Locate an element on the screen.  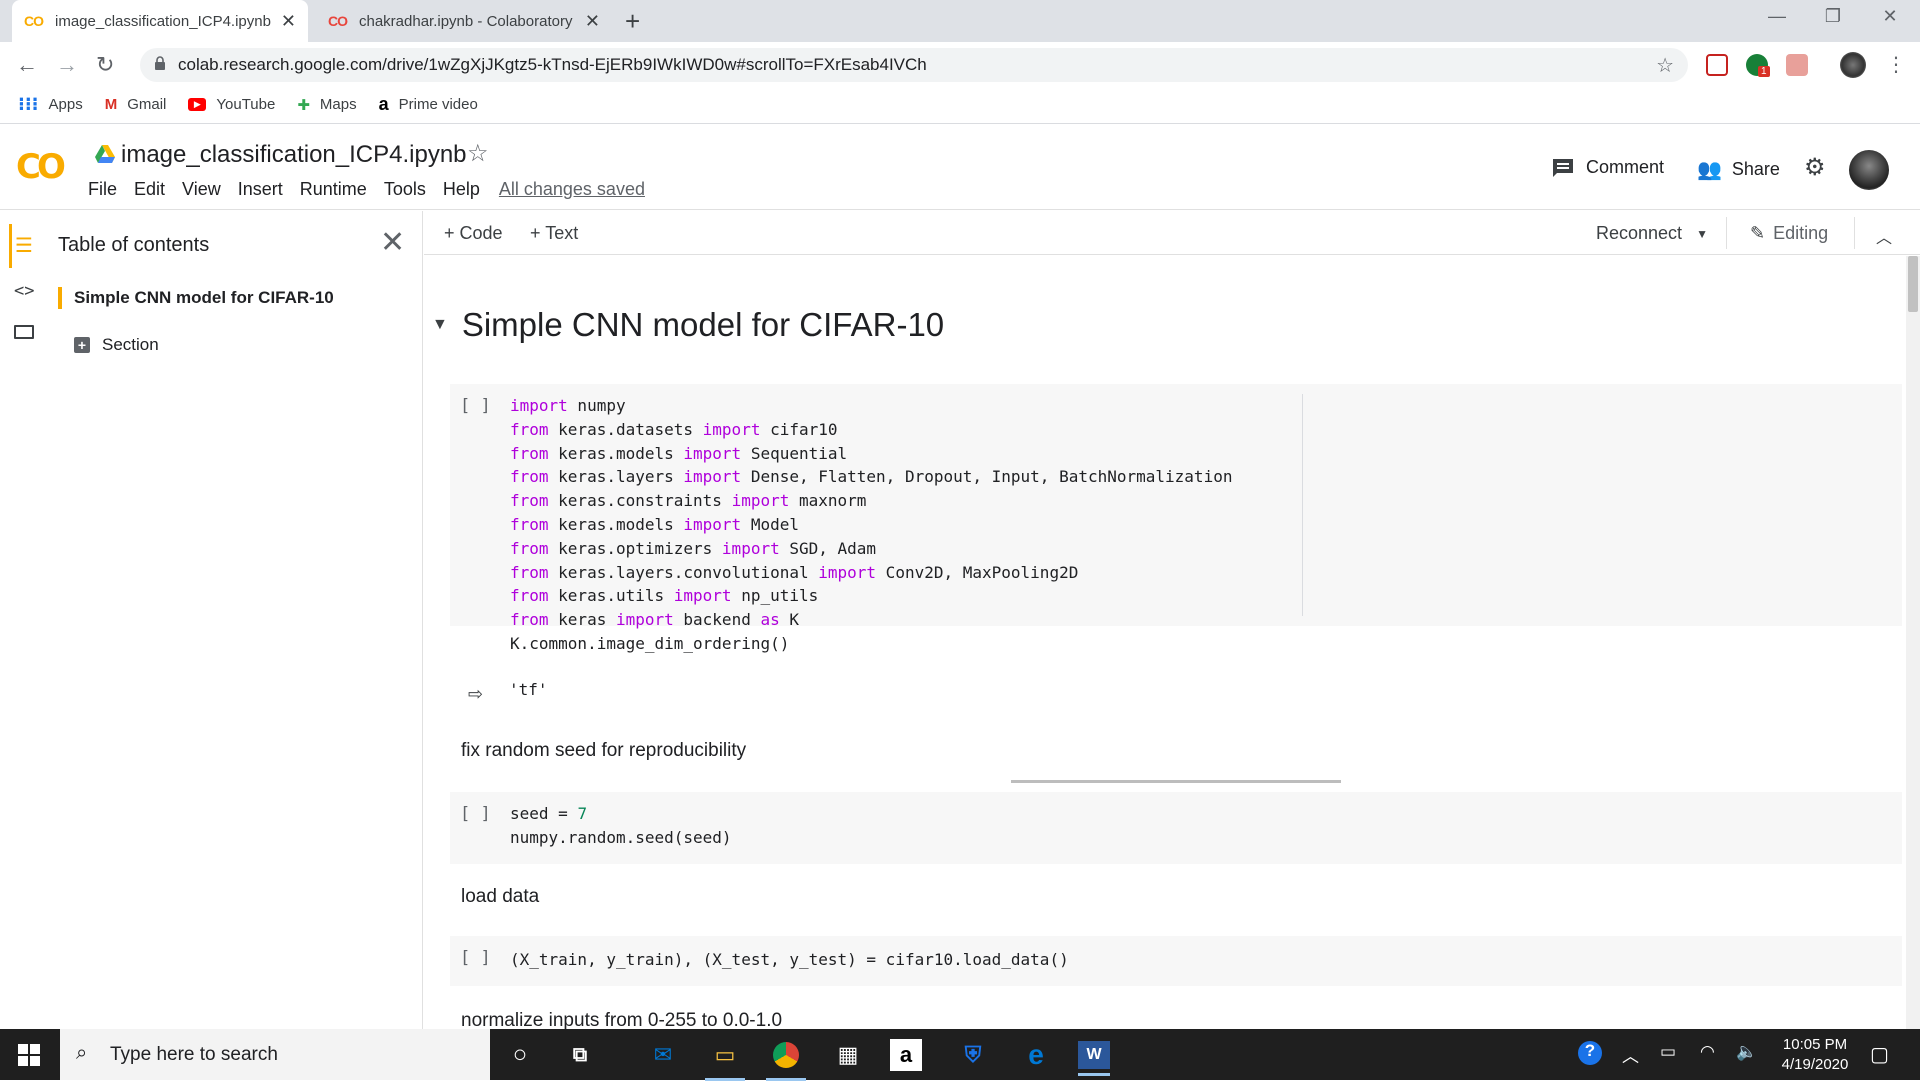
battery-icon: ▭ is located at coordinates (1668, 1052).